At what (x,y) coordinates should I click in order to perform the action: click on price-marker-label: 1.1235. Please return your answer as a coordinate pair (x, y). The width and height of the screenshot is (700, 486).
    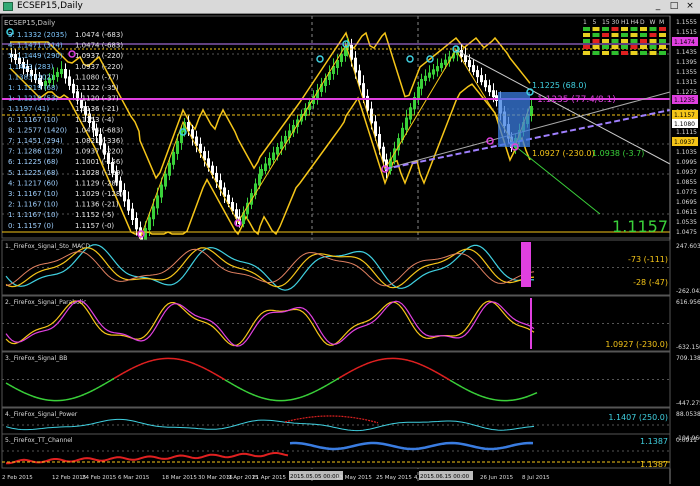
    Looking at the image, I should click on (684, 100).